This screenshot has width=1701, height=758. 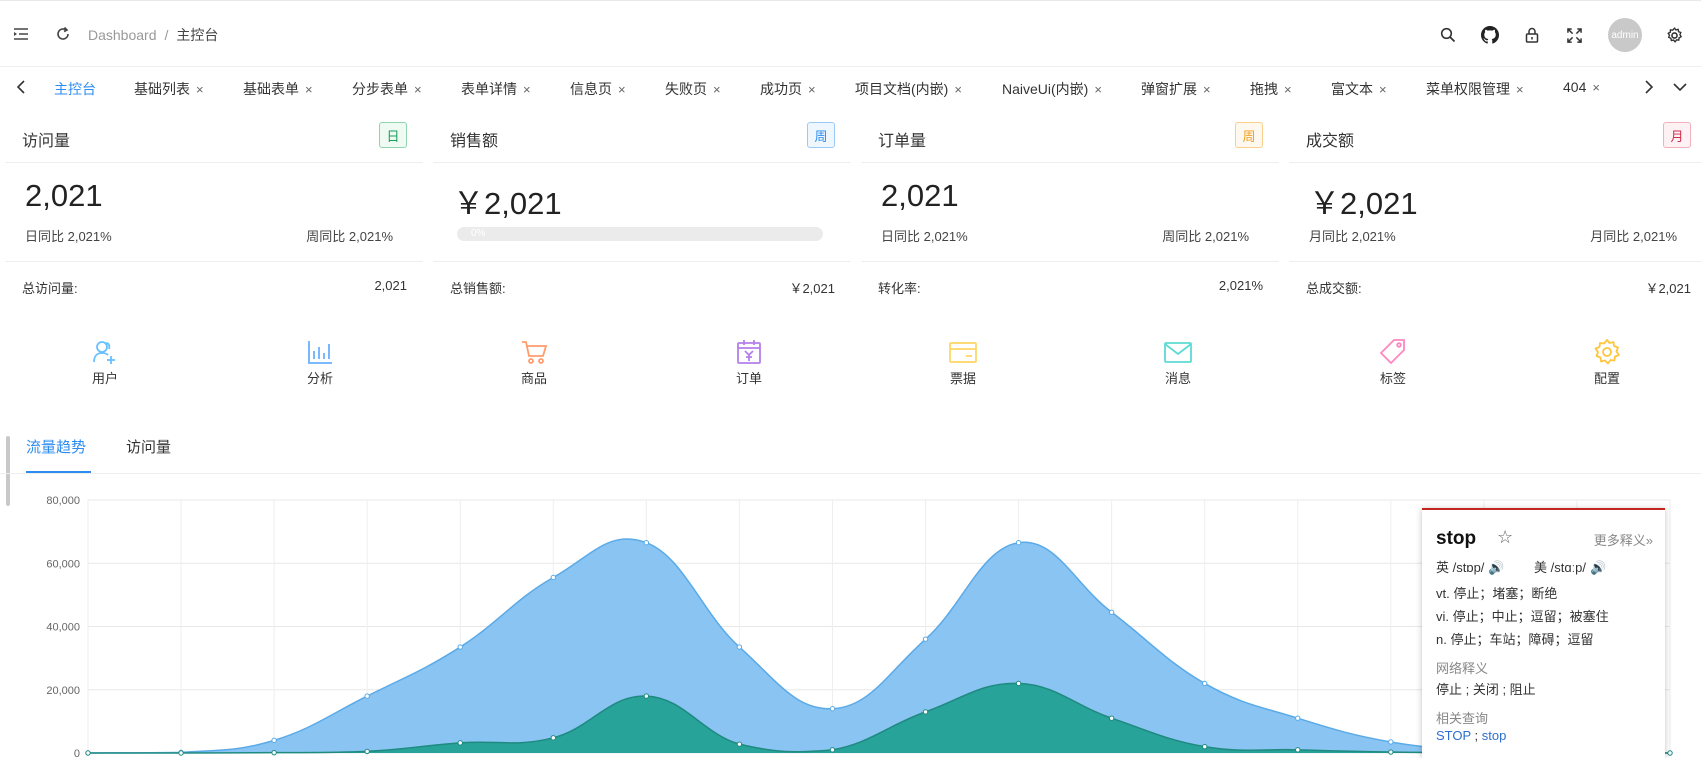 I want to click on quick-analysis: 分析, so click(x=320, y=362).